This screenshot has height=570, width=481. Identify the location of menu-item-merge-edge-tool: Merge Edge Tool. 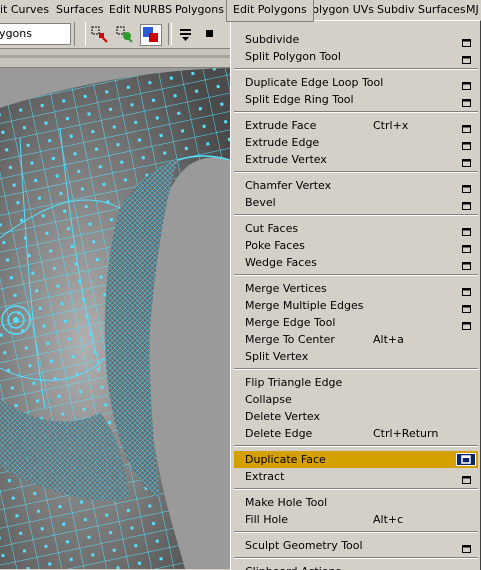
(356, 322).